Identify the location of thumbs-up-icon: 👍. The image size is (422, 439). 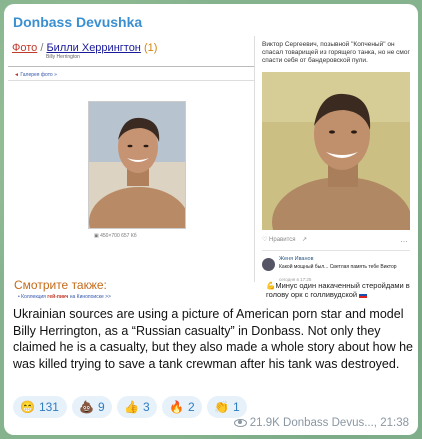
(131, 407).